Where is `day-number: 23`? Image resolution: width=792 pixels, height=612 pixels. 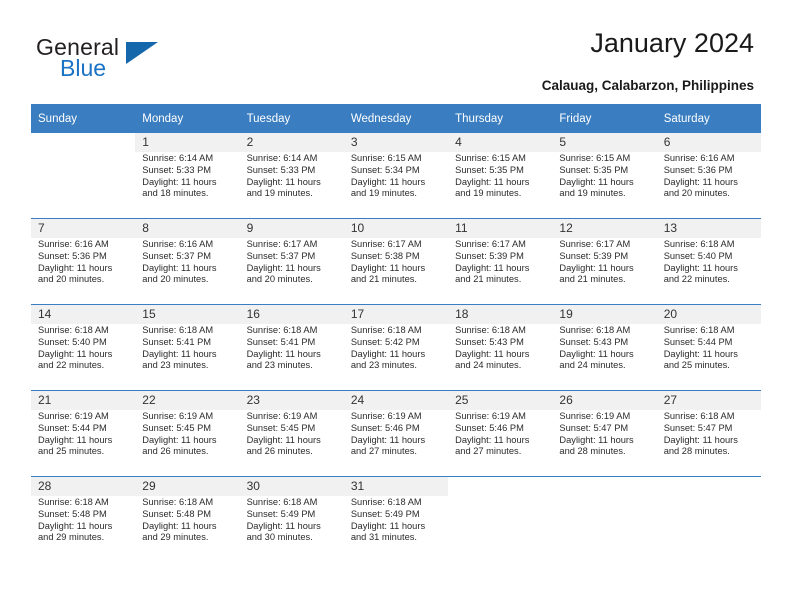 day-number: 23 is located at coordinates (291, 400).